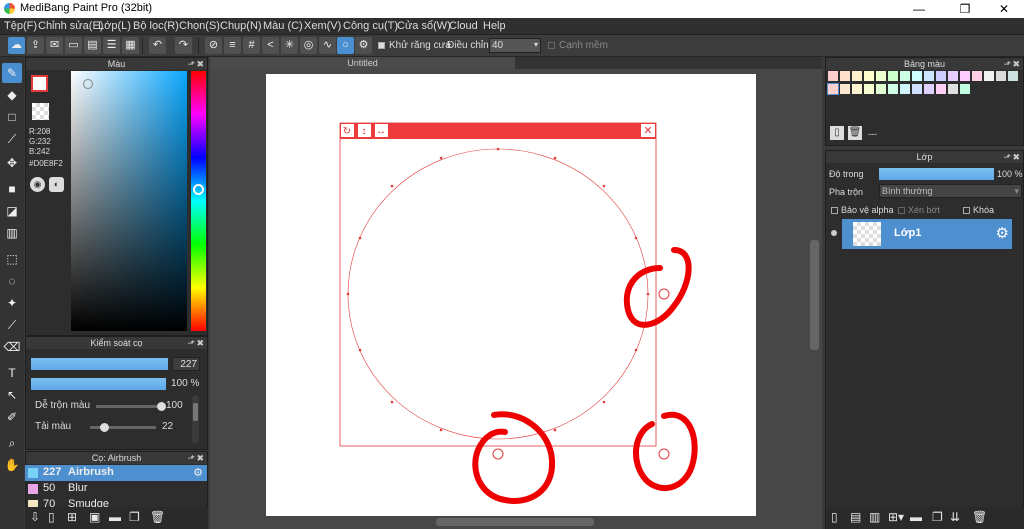 The height and width of the screenshot is (529, 1024). What do you see at coordinates (834, 233) in the screenshot?
I see `visibility-eye-icon` at bounding box center [834, 233].